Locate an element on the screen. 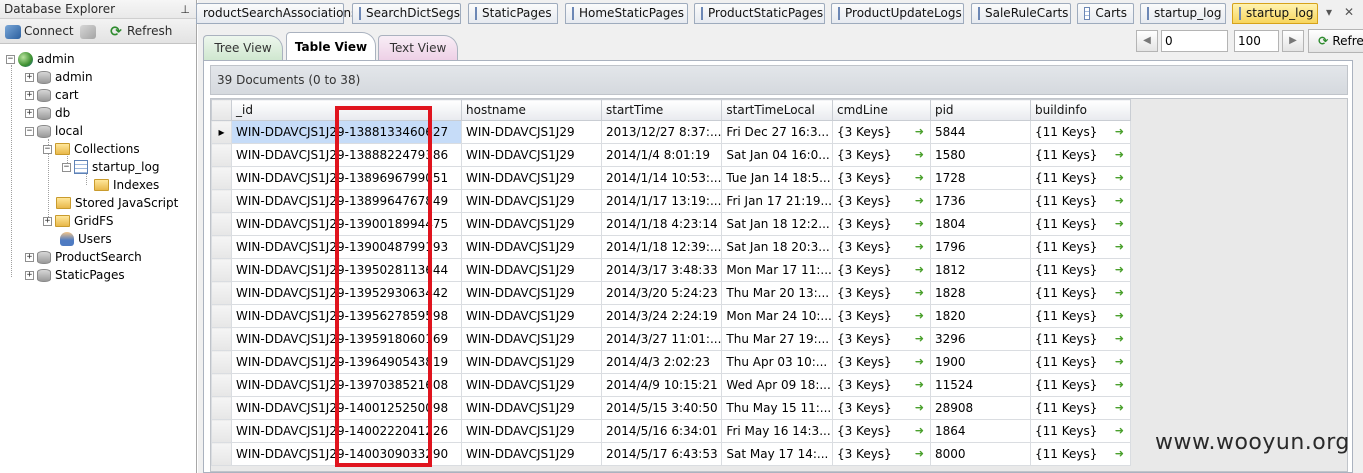 The image size is (1363, 473). cell-pid: 3296 is located at coordinates (980, 339).